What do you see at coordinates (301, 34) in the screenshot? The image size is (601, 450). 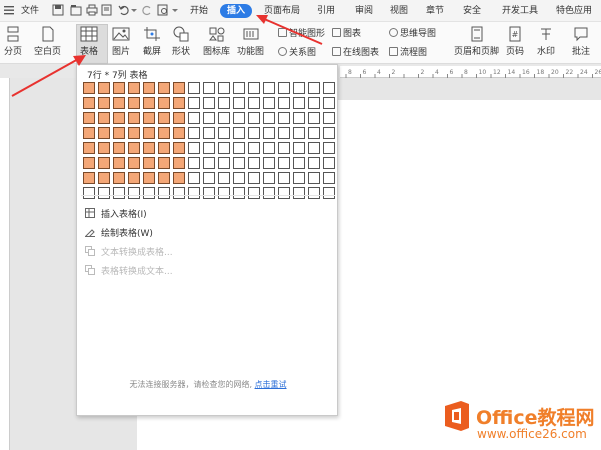 I see `smart-art-button: 智能图形` at bounding box center [301, 34].